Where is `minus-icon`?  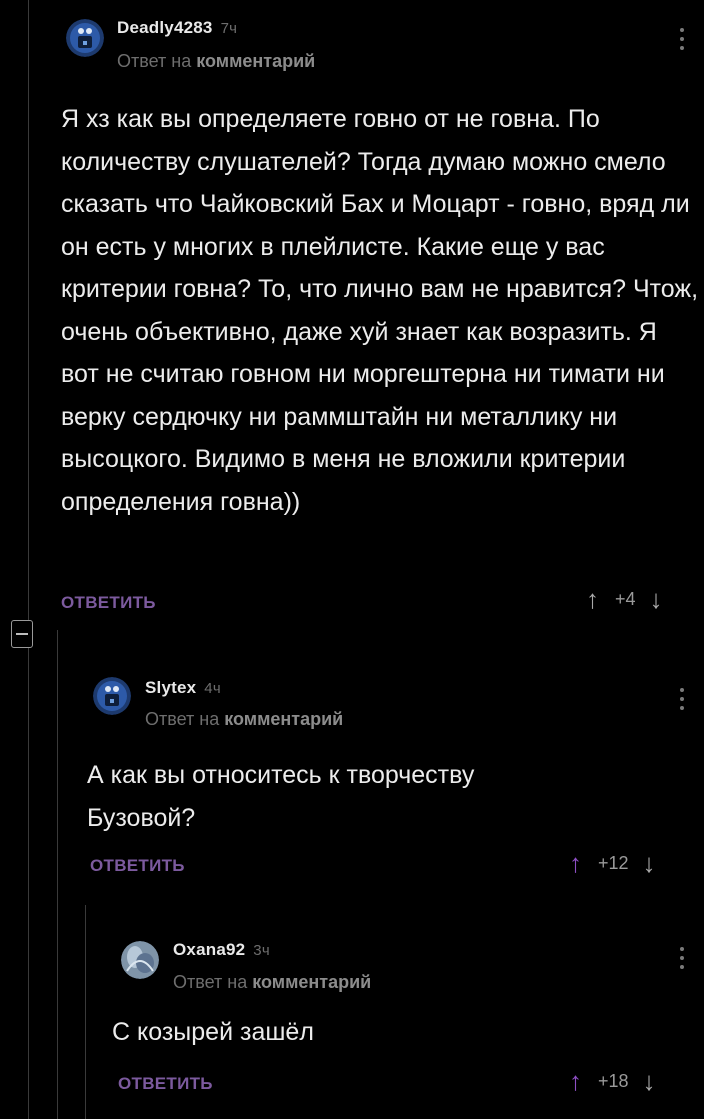 minus-icon is located at coordinates (22, 634).